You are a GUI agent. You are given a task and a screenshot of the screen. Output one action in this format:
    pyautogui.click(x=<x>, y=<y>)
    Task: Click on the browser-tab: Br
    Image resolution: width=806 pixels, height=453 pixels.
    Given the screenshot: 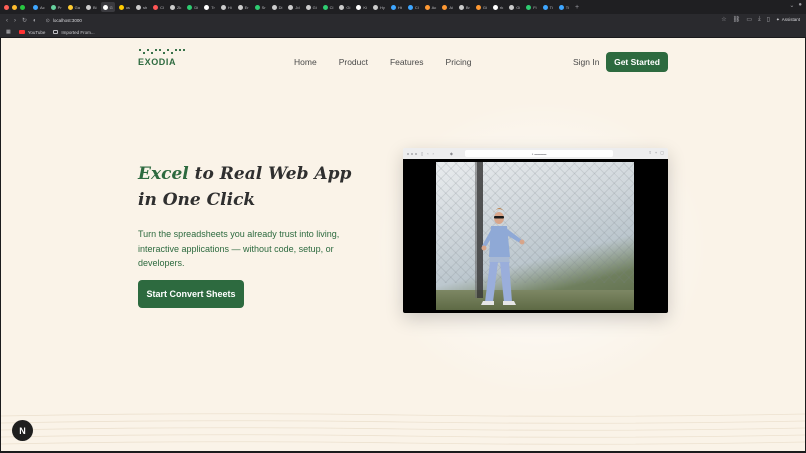 What is the action you would take?
    pyautogui.click(x=464, y=7)
    